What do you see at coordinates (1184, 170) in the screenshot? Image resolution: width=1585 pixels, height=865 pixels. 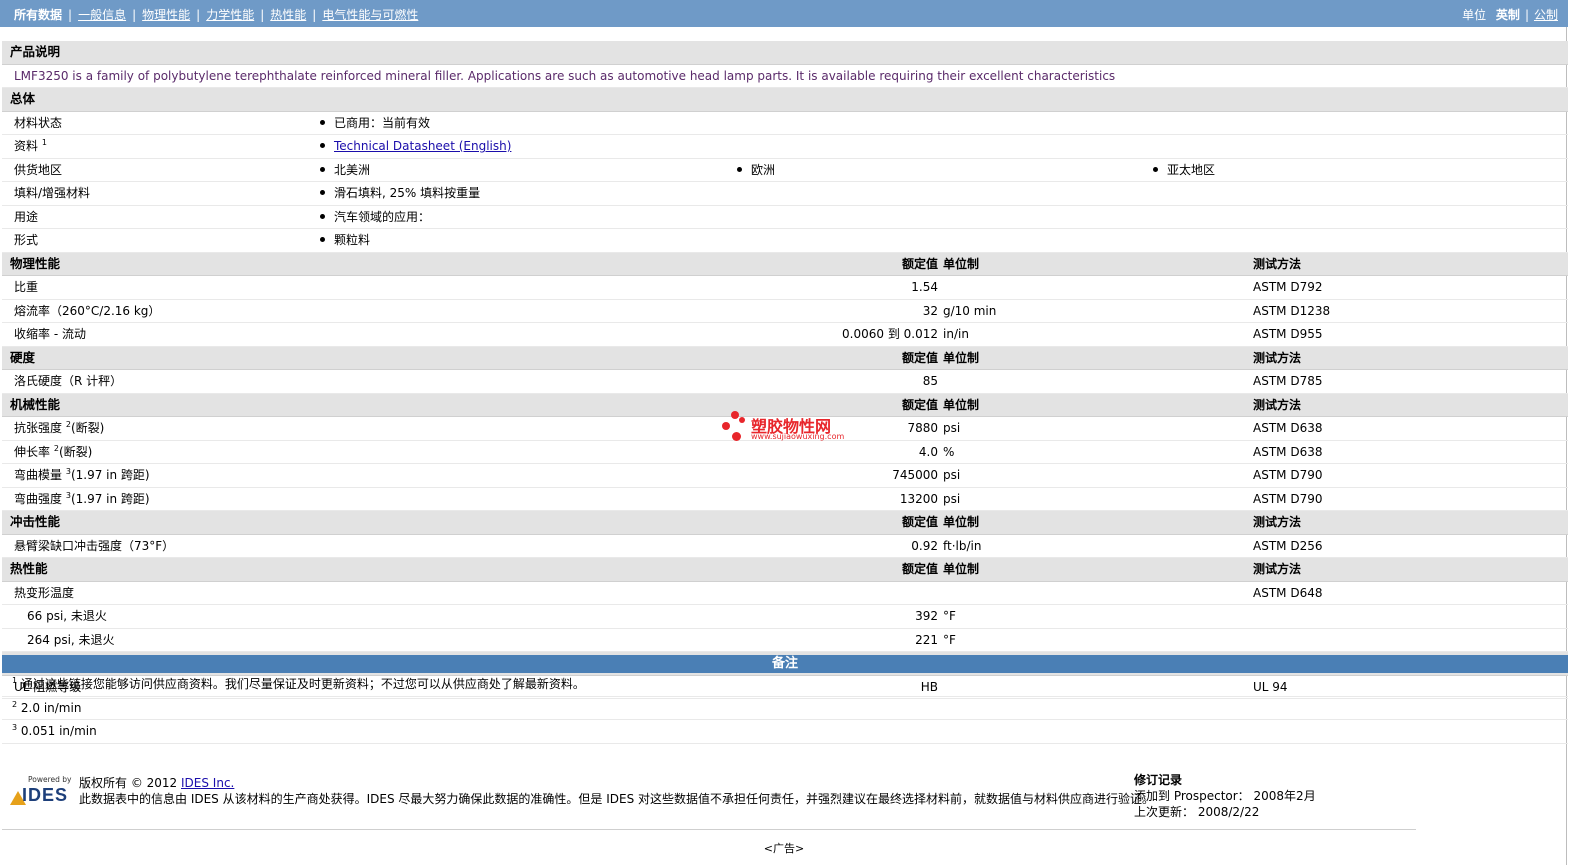 I see `bullet-value: 亚太地区` at bounding box center [1184, 170].